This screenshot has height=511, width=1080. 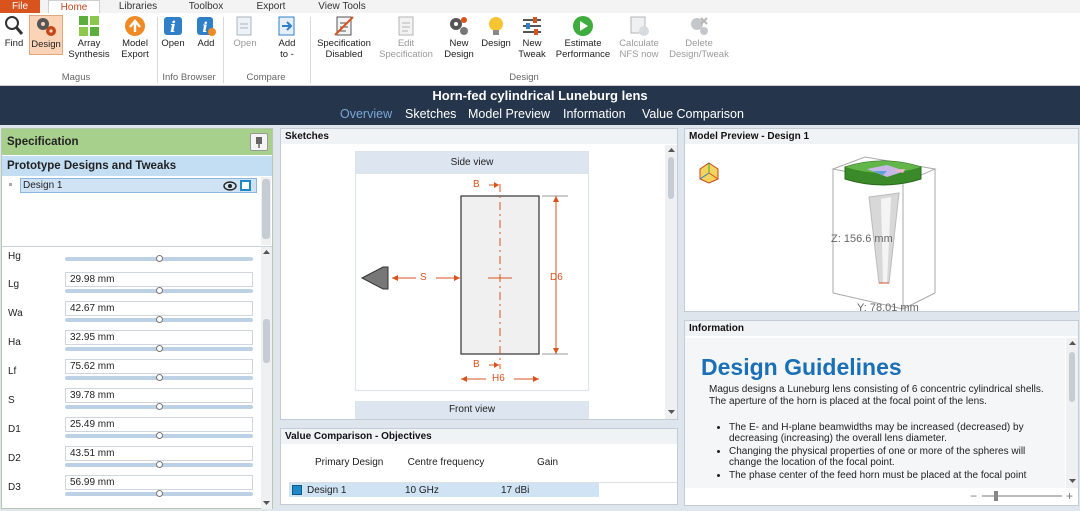 What do you see at coordinates (344, 37) in the screenshot?
I see `specification-disabled-button: Specification Disabled` at bounding box center [344, 37].